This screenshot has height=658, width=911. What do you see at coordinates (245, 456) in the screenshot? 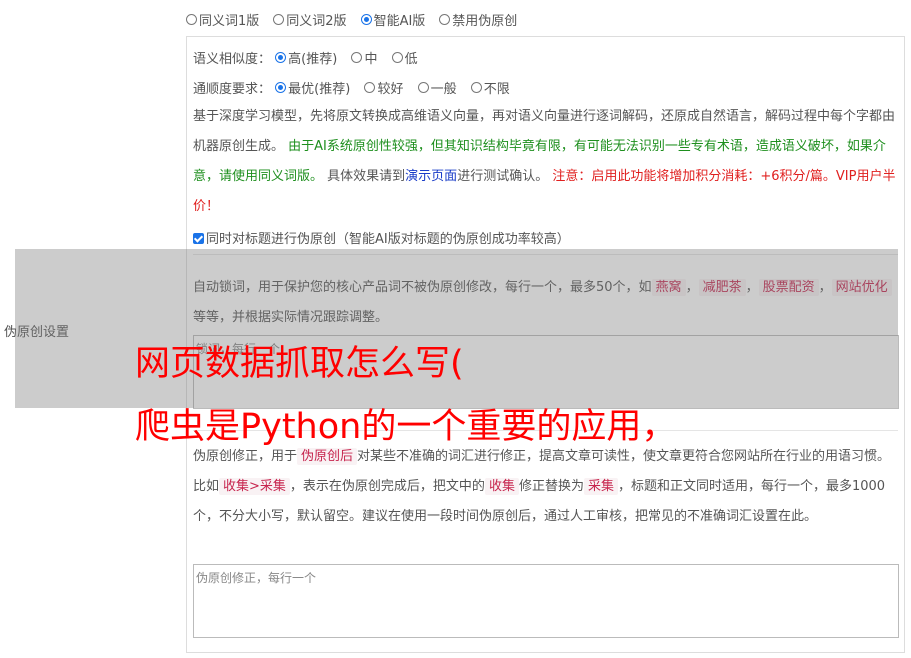
I see `correction-text: 伪原创修正，用于` at bounding box center [245, 456].